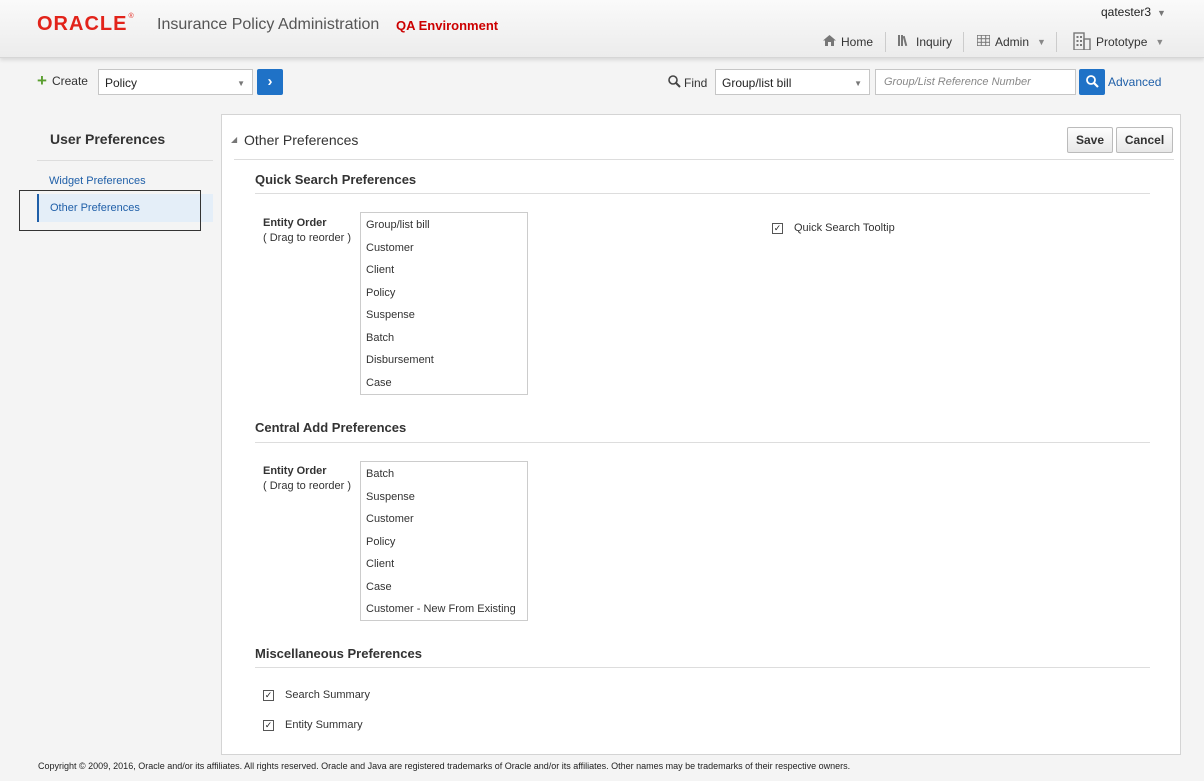  I want to click on focus-outline, so click(110, 210).